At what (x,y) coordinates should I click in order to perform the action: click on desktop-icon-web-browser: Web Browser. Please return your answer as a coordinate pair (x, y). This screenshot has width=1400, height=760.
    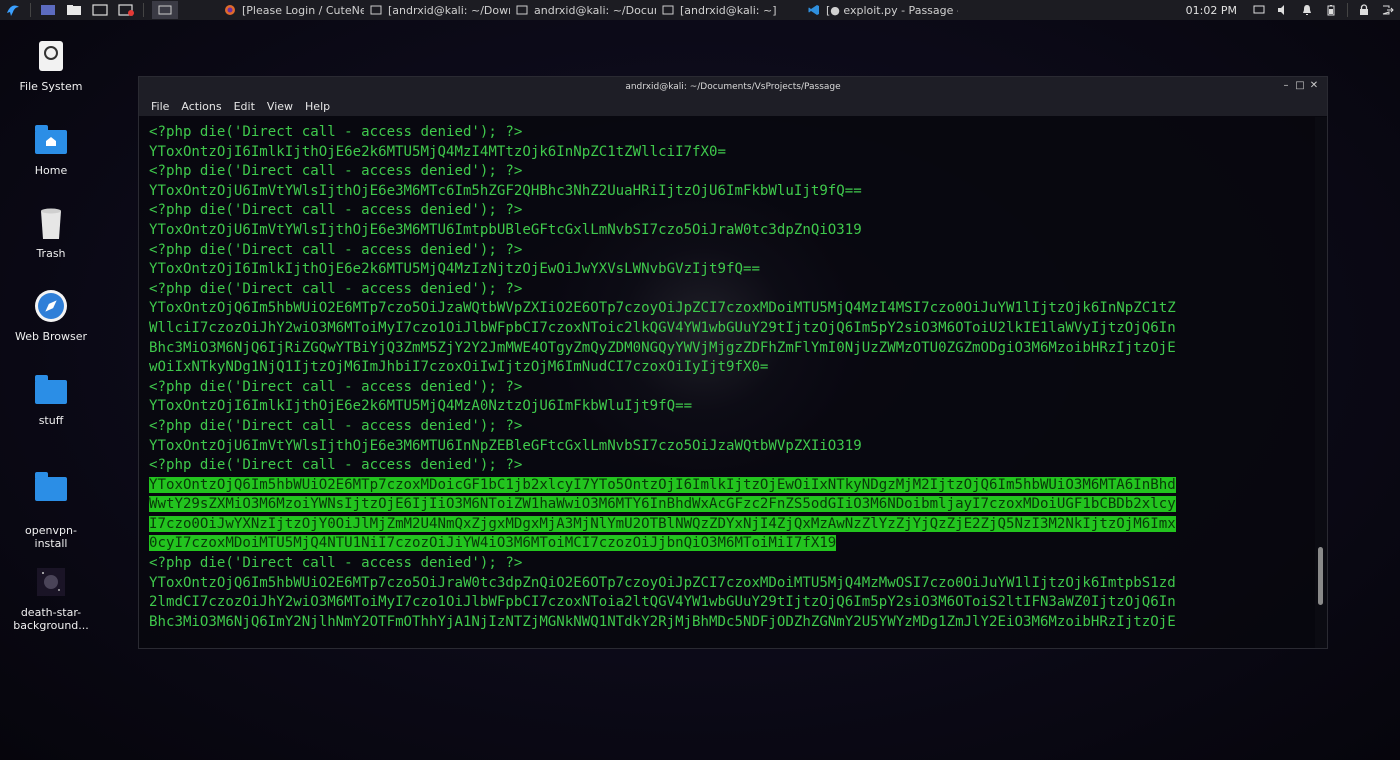
    Looking at the image, I should click on (51, 315).